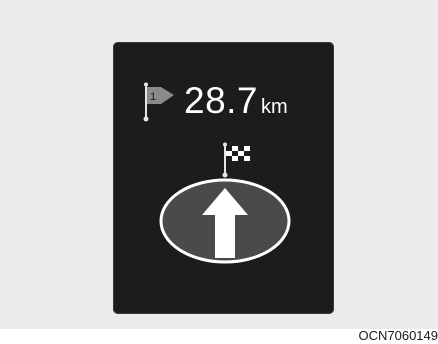 Image resolution: width=438 pixels, height=344 pixels. Describe the element at coordinates (225, 221) in the screenshot. I see `straight-arrow-icon` at that location.